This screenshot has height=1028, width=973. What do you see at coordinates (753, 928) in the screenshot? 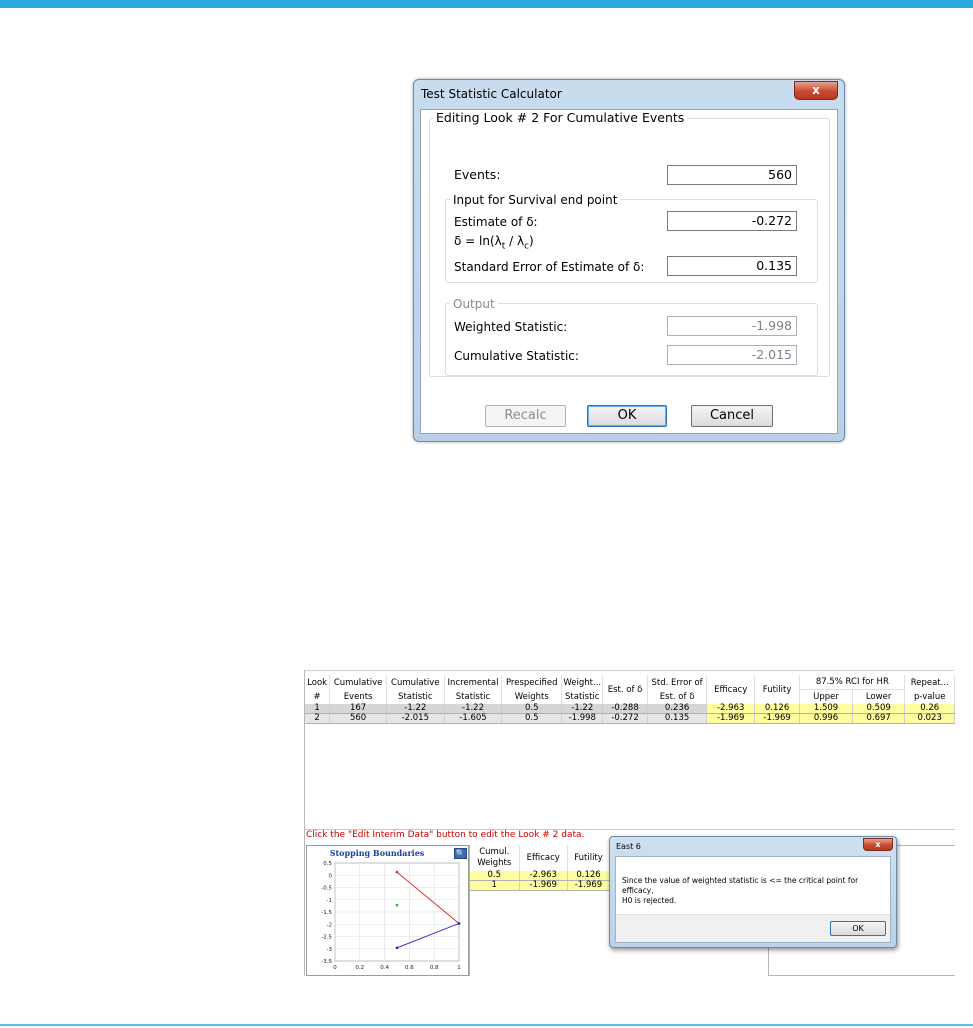
I see `message-footer: OK` at bounding box center [753, 928].